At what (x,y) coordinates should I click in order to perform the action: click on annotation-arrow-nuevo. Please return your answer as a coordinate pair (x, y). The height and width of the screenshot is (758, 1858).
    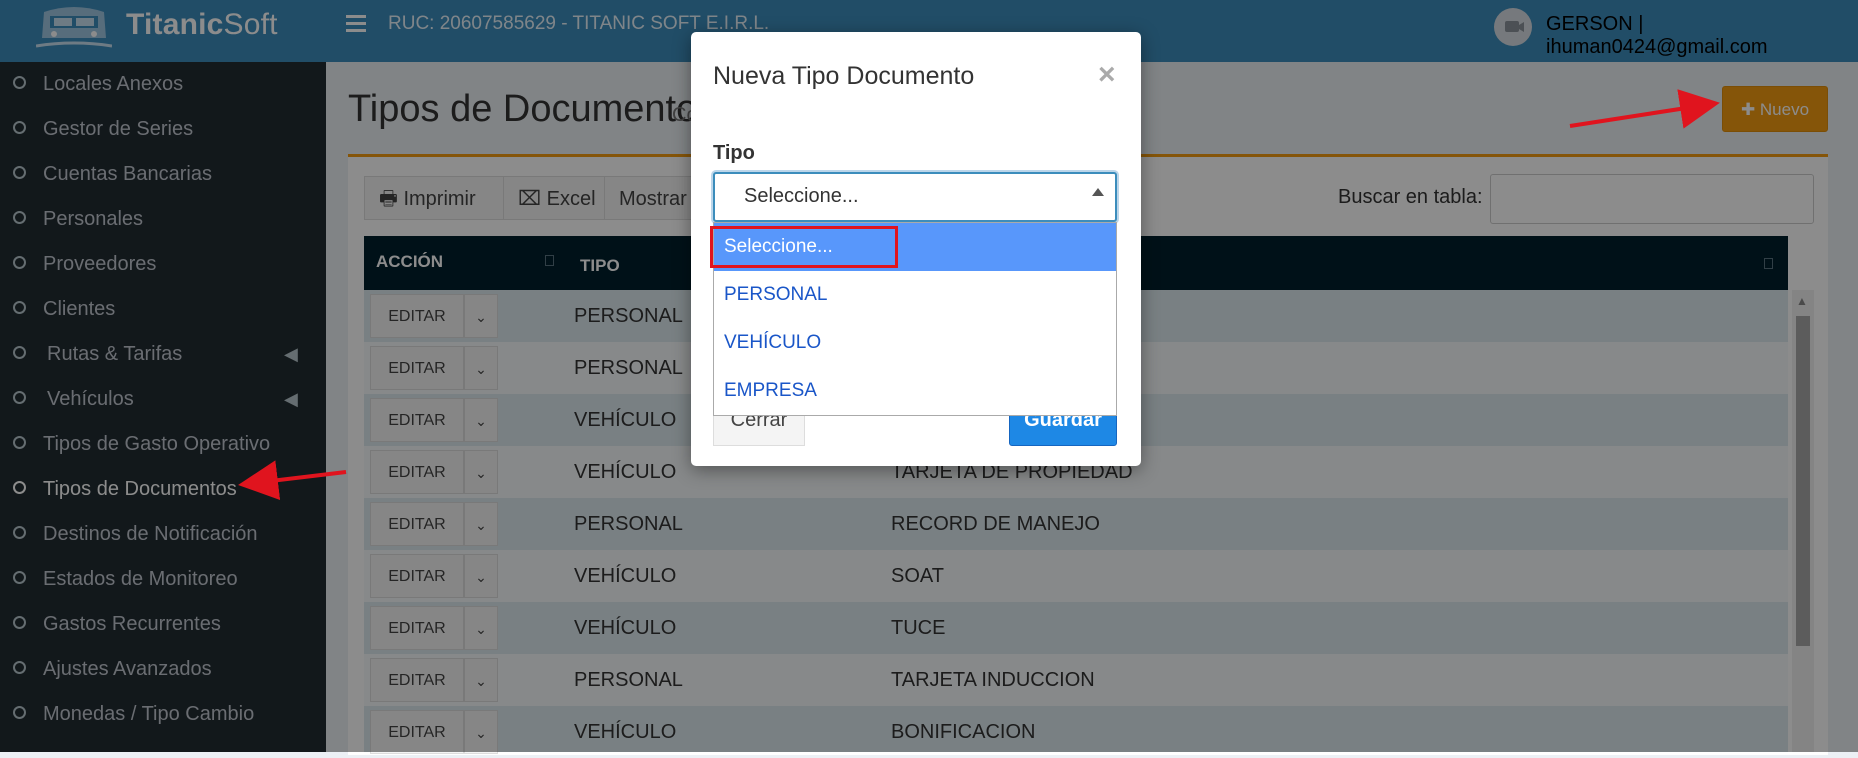
    Looking at the image, I should click on (1644, 109).